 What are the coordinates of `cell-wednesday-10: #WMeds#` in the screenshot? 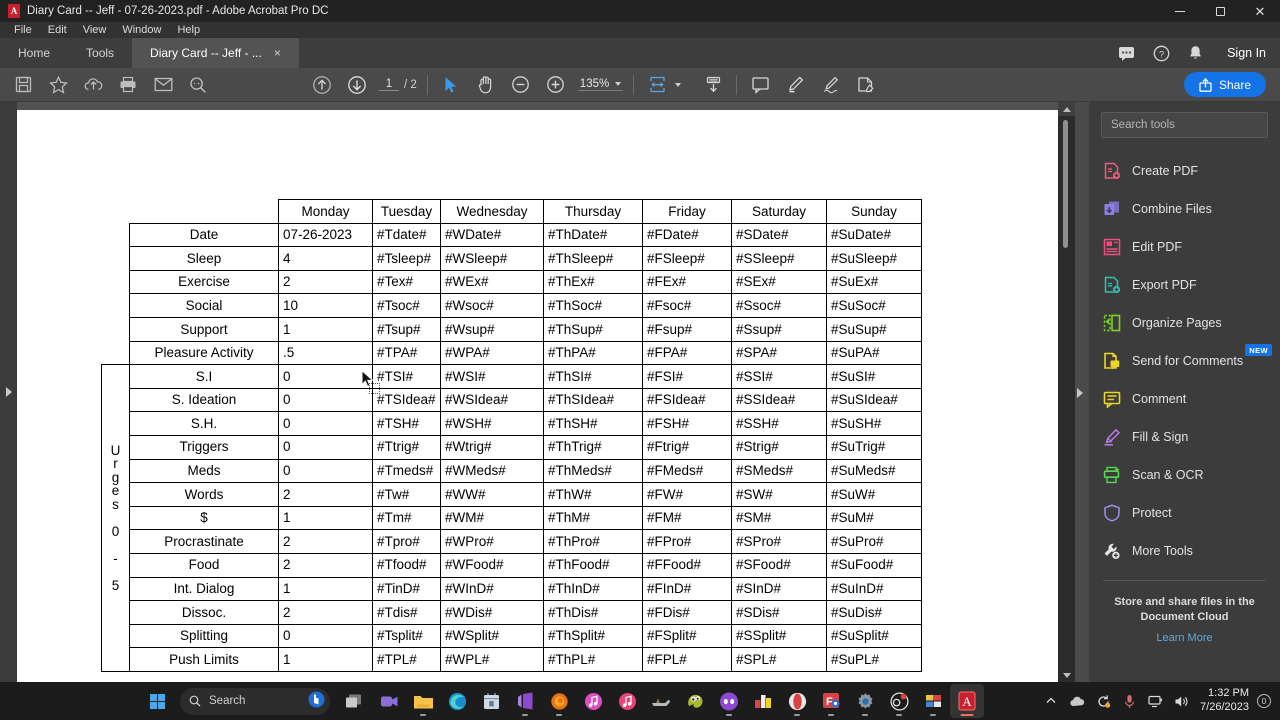 It's located at (492, 471).